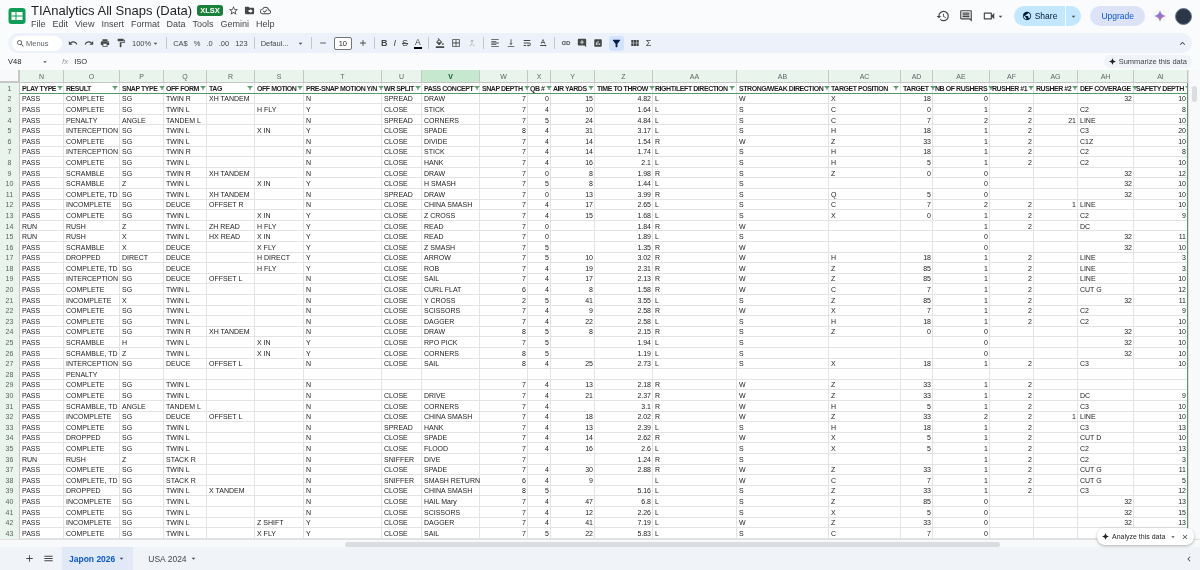  What do you see at coordinates (233, 10) in the screenshot?
I see `star-icon` at bounding box center [233, 10].